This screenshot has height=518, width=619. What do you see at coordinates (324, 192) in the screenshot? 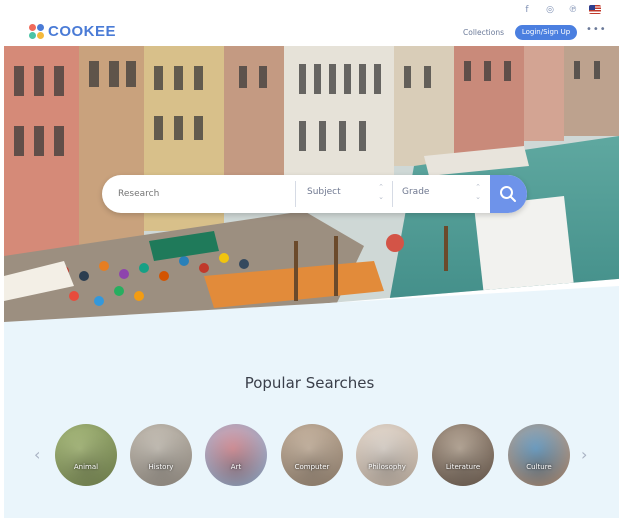
I see `subject-select: Subject` at bounding box center [324, 192].